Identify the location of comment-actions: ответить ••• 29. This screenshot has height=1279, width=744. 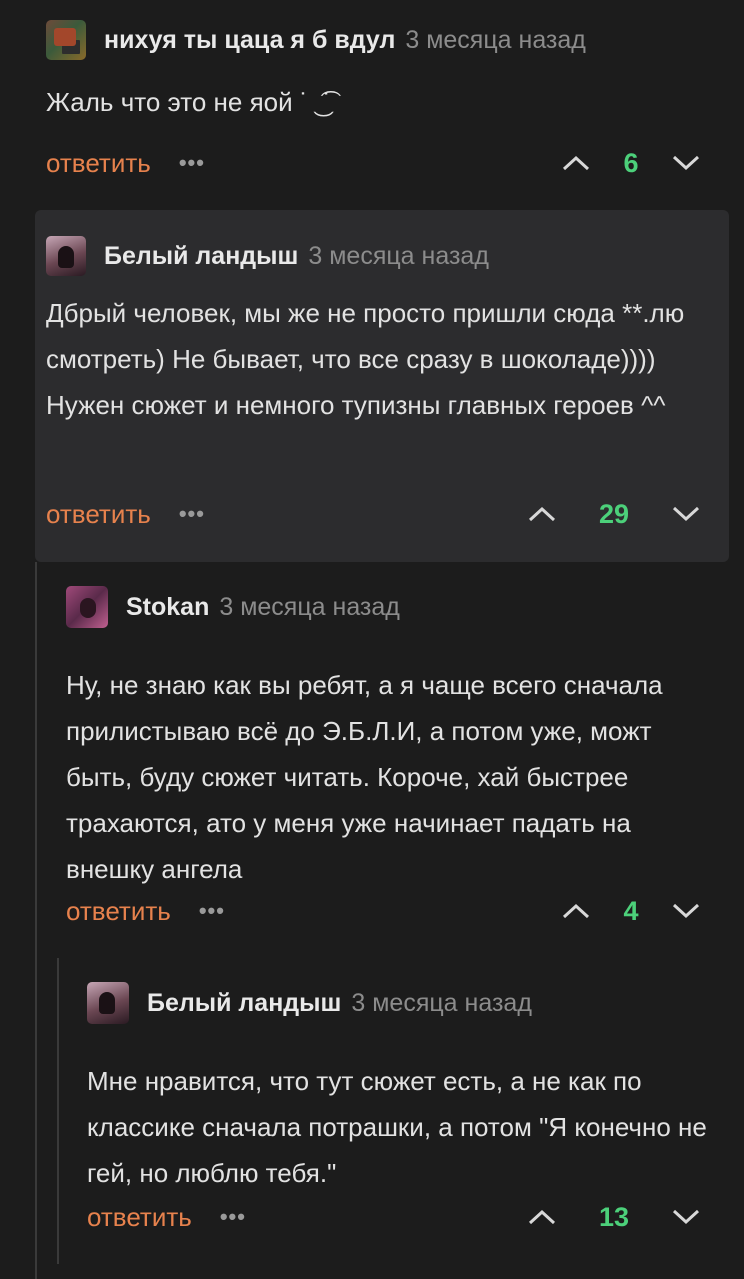
(376, 514).